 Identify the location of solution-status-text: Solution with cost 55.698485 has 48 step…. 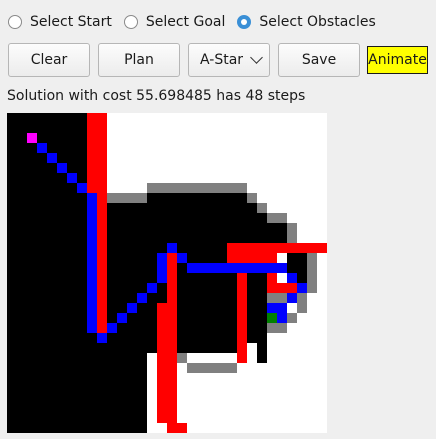
(156, 96).